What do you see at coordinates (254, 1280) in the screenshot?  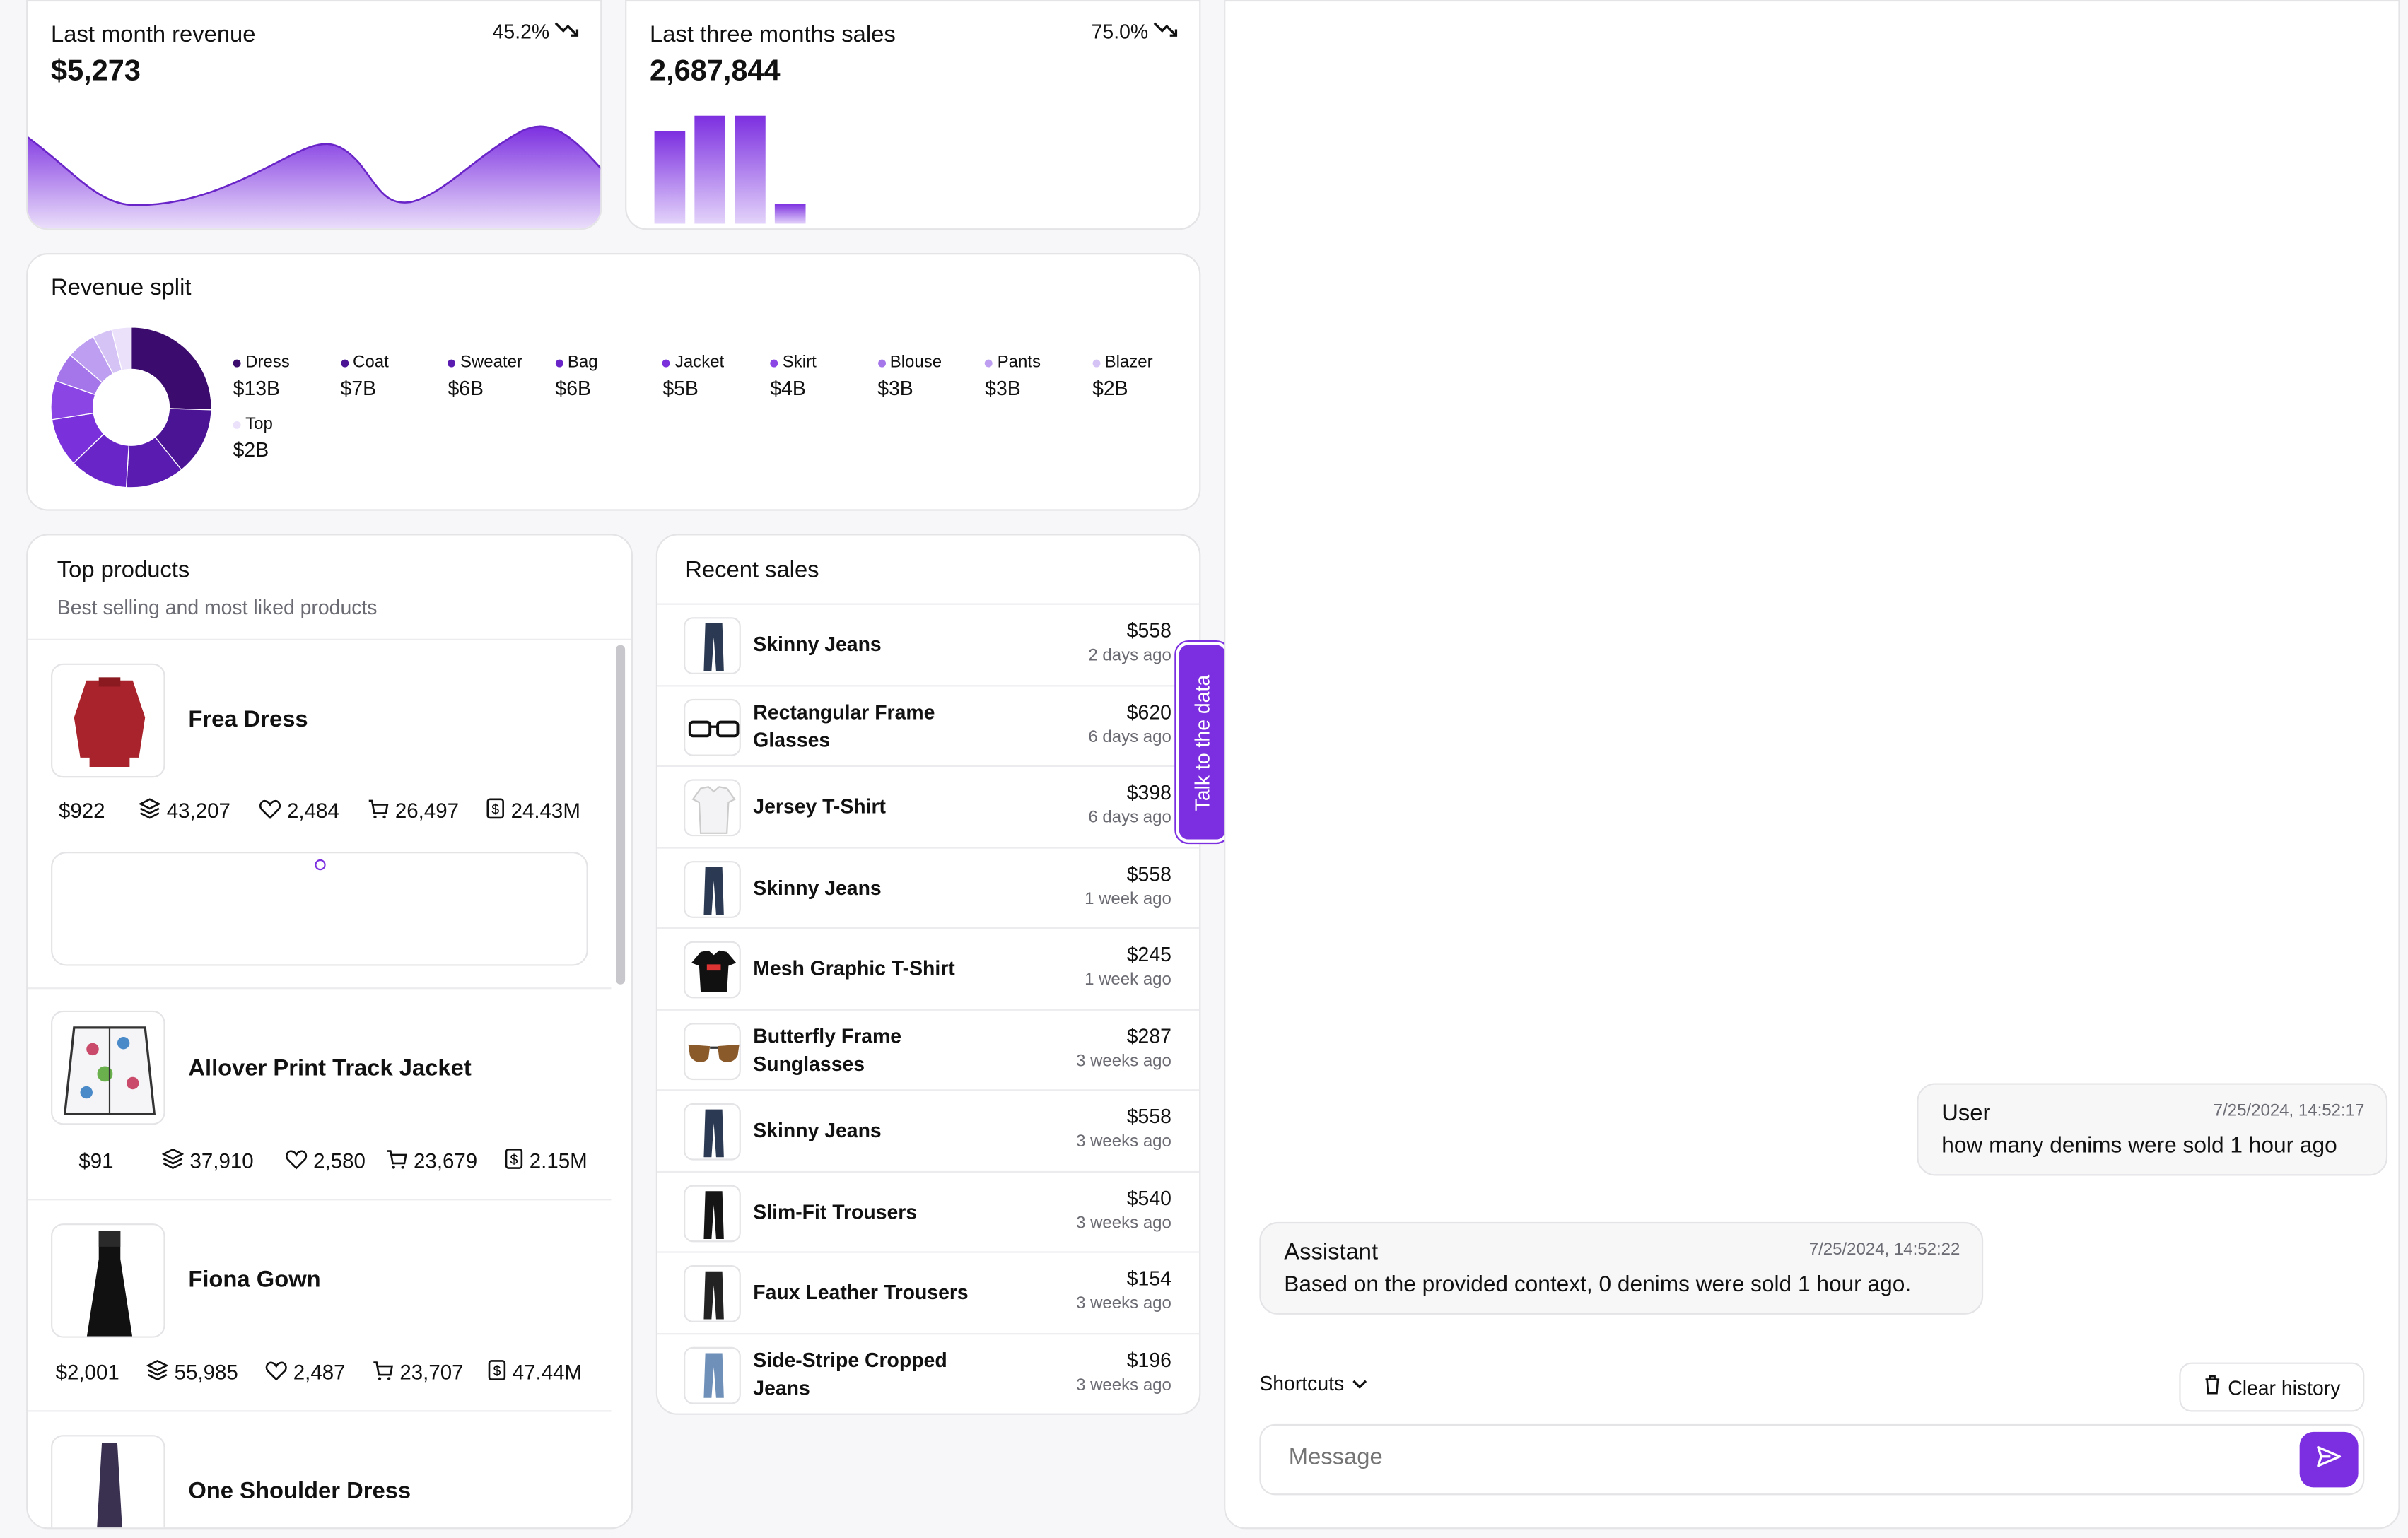 I see `product-name: Fiona Gown` at bounding box center [254, 1280].